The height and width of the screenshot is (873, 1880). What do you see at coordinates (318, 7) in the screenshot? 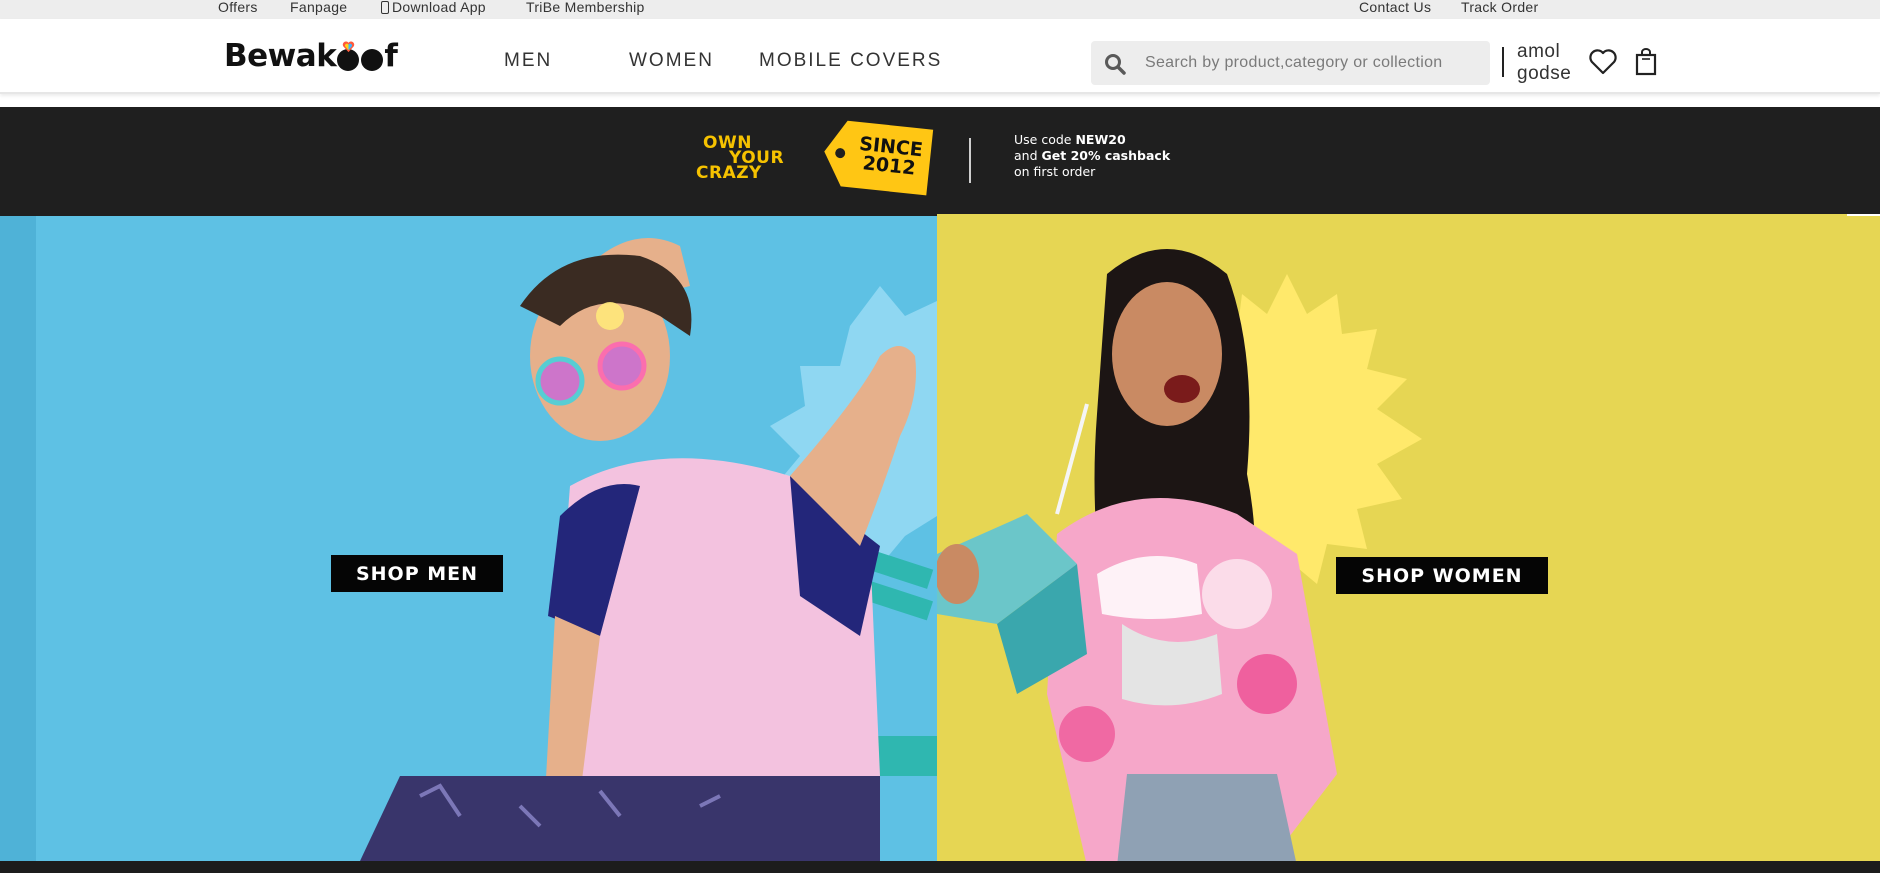
I see `fanpage-link: Fanpage` at bounding box center [318, 7].